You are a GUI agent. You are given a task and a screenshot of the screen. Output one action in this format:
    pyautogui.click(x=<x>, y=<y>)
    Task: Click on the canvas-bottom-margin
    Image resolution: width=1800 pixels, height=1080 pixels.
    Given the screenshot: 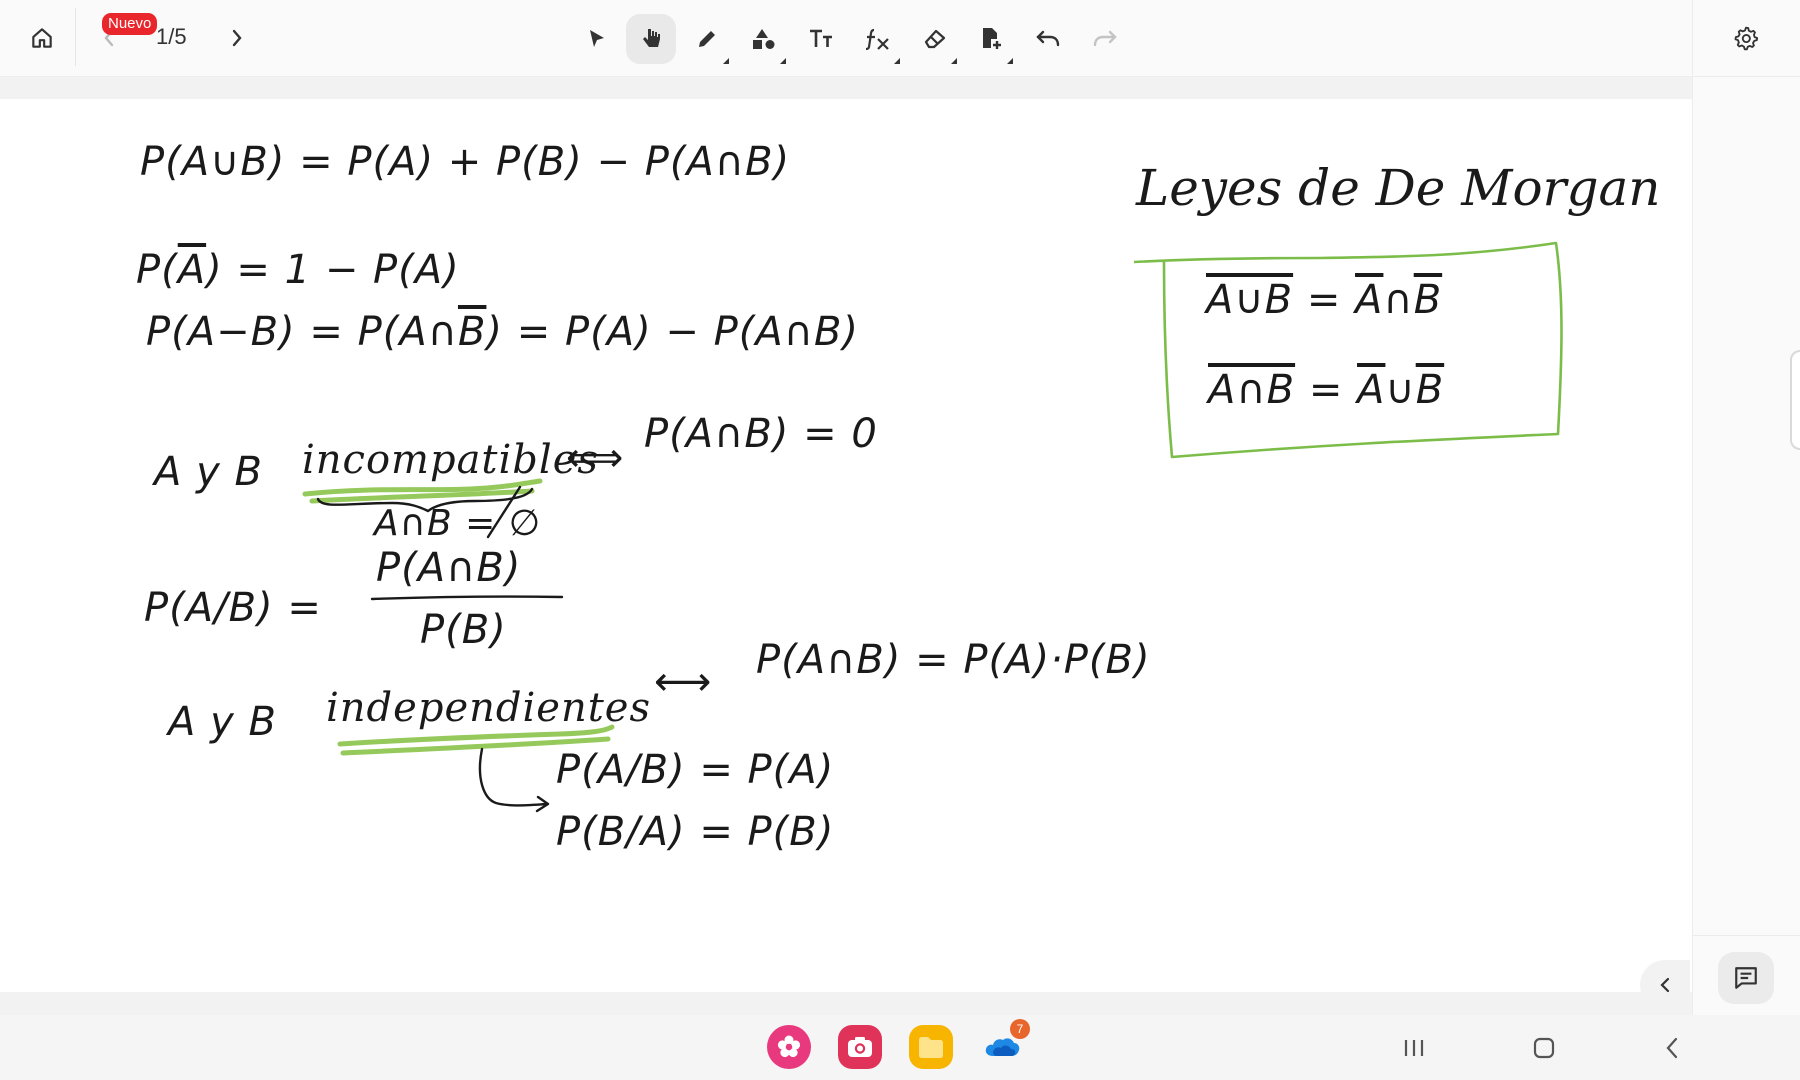 What is the action you would take?
    pyautogui.click(x=846, y=1003)
    